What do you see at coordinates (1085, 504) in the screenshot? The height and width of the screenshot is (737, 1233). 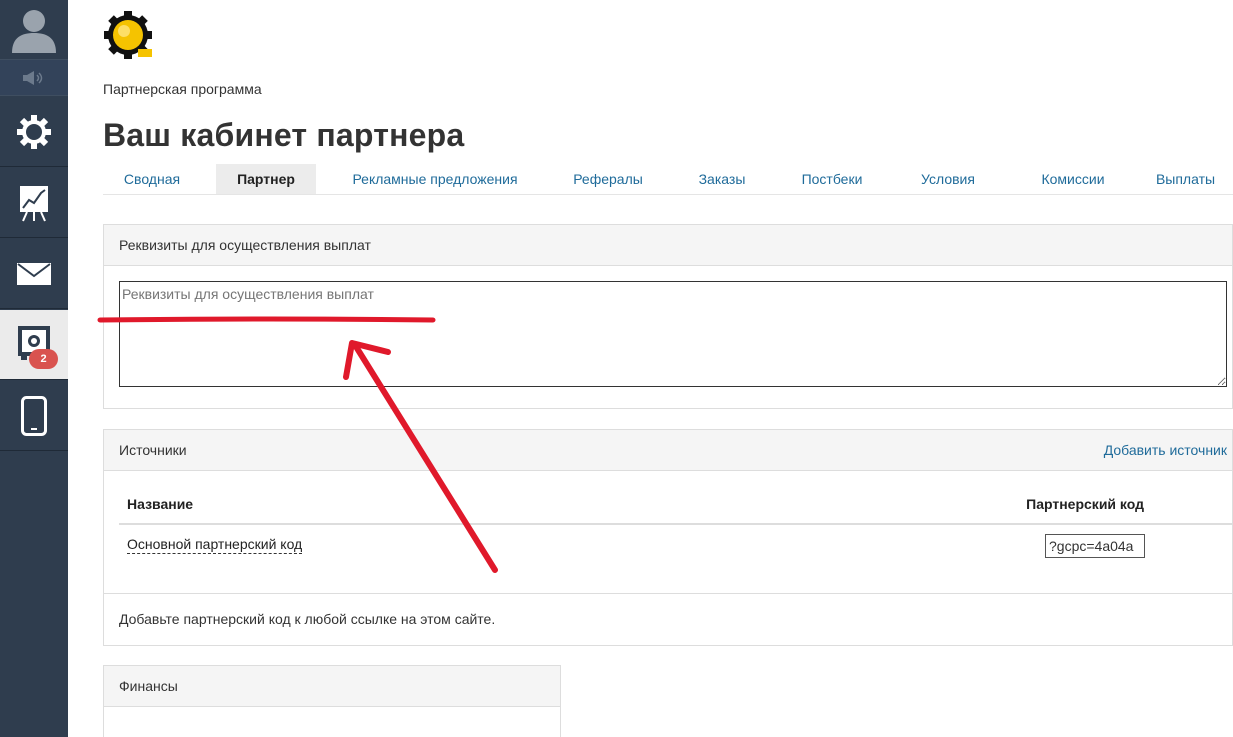 I see `column-header-code: Партнерский код` at bounding box center [1085, 504].